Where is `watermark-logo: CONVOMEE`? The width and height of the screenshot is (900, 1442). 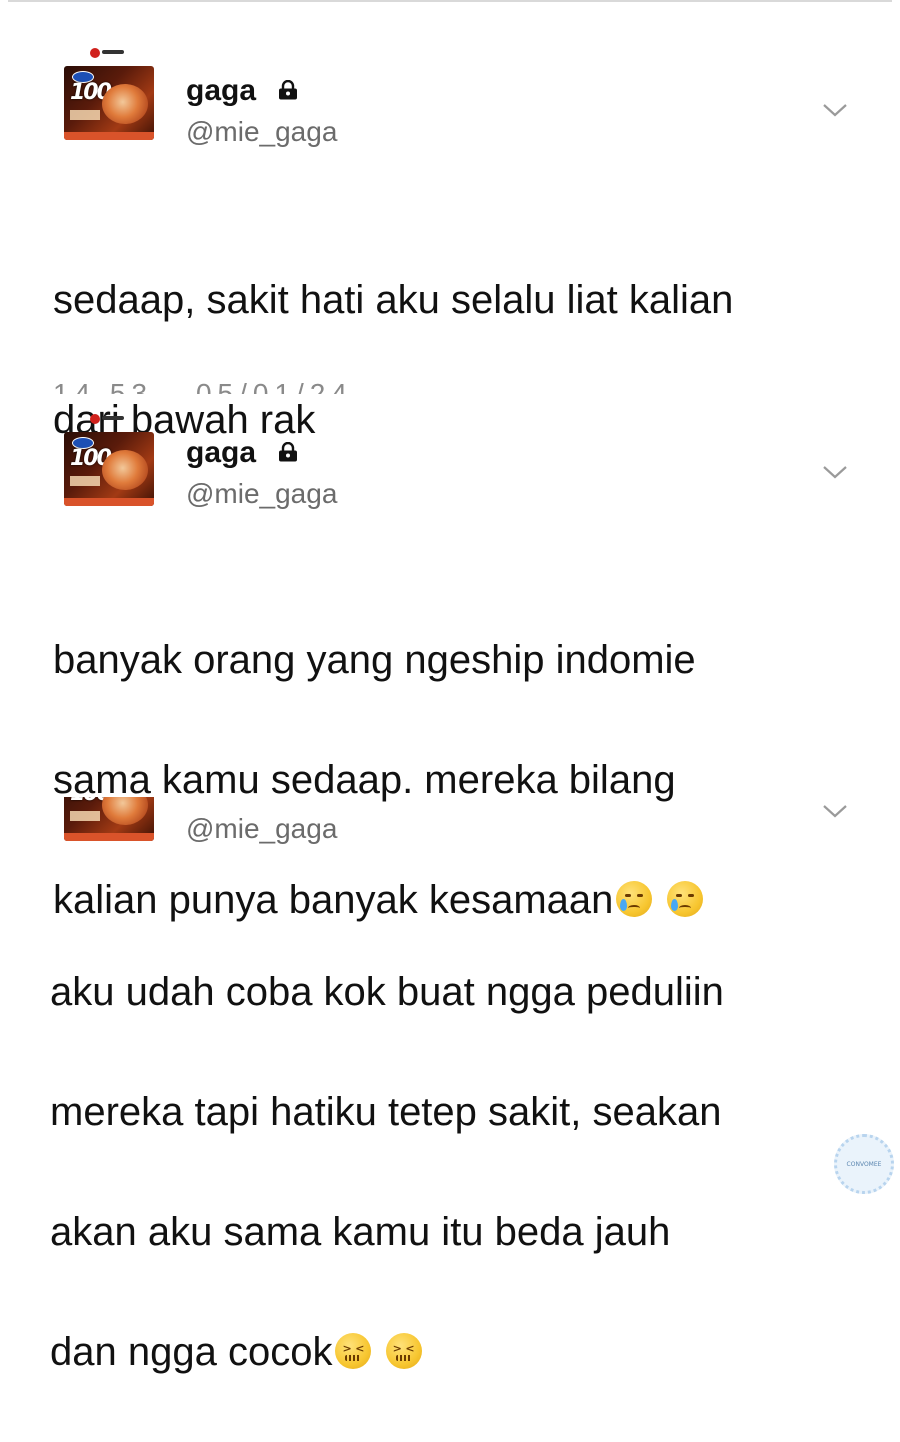
watermark-logo: CONVOMEE is located at coordinates (864, 1164).